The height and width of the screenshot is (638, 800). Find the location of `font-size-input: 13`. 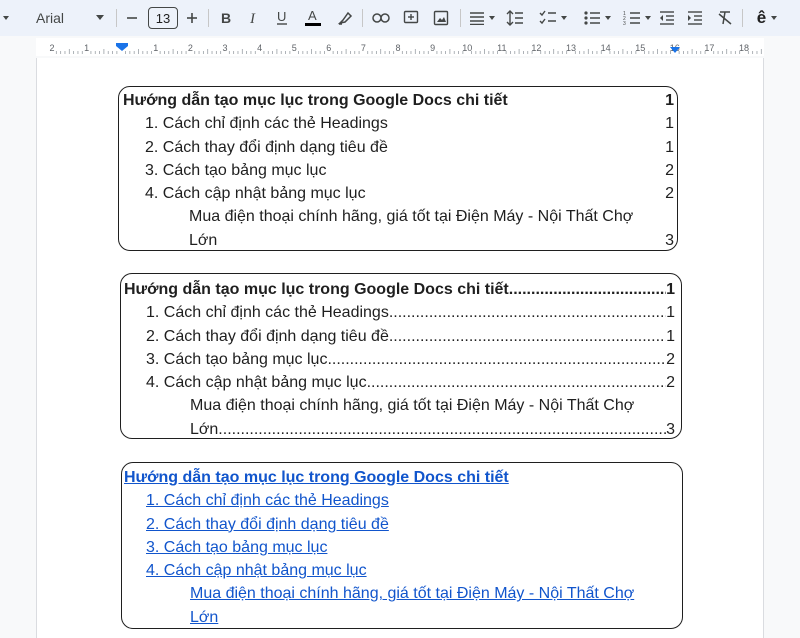

font-size-input: 13 is located at coordinates (163, 18).